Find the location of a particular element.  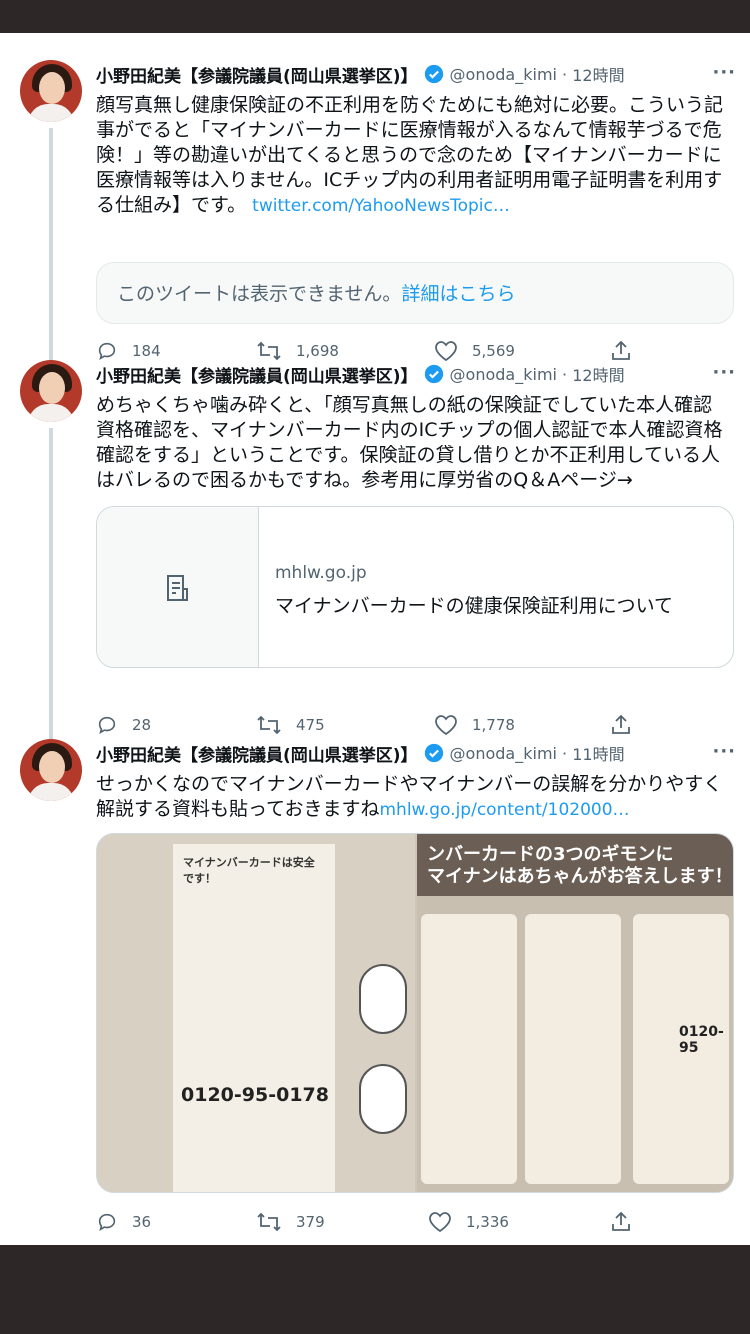

media-image-2: ンバーカードの3つのギモンに マイナンはあちゃんがお答えします！ 0120-95 is located at coordinates (575, 1013).